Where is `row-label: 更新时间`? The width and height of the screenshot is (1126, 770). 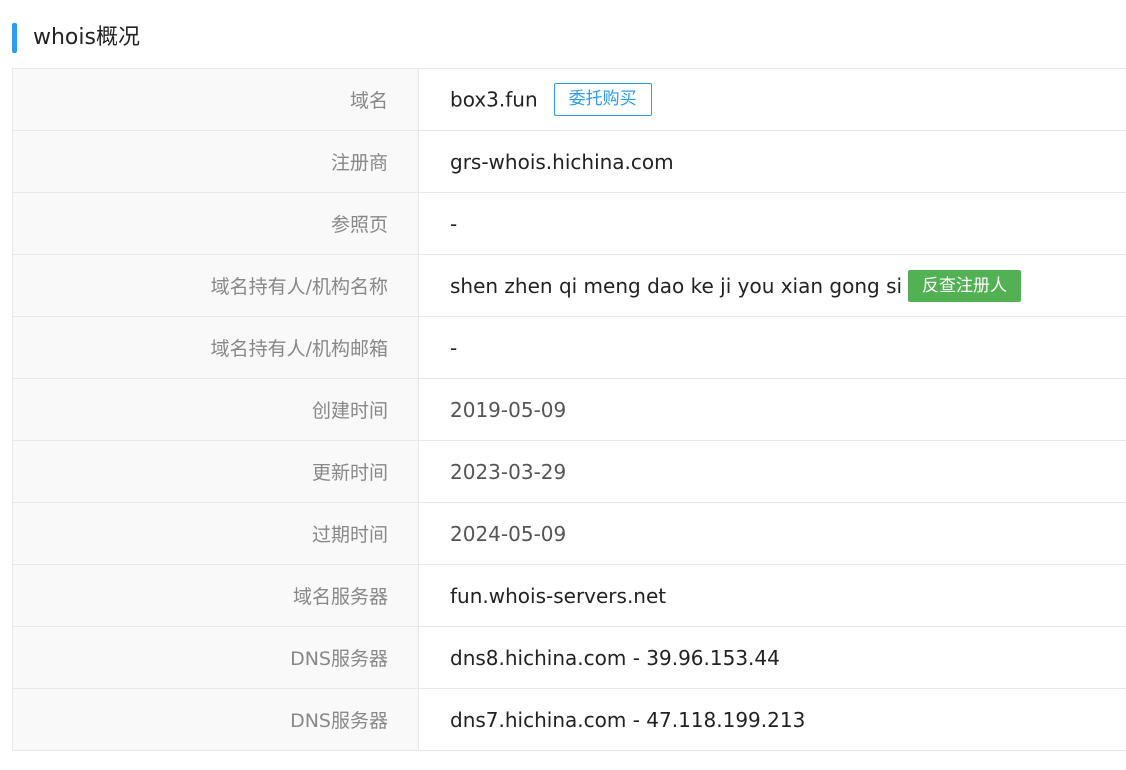 row-label: 更新时间 is located at coordinates (215, 471).